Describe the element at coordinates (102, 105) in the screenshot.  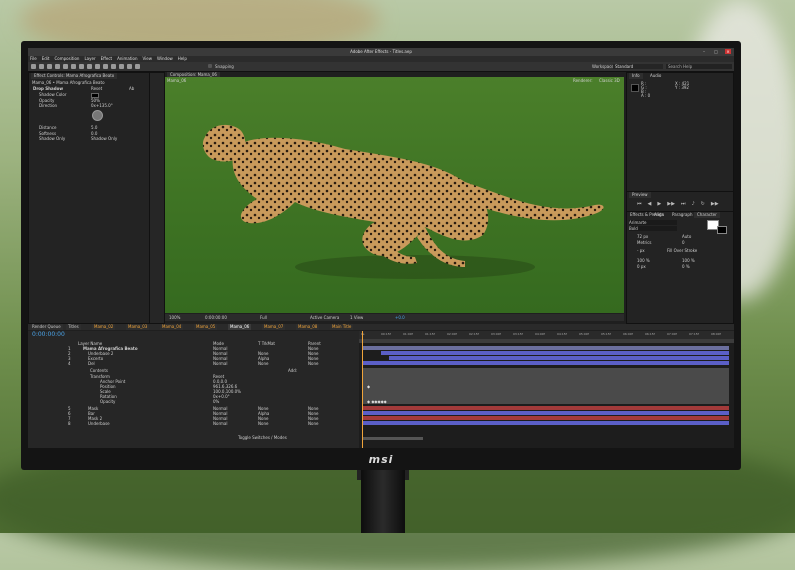
I see `prop-direction-value: 0x+135.0°` at that location.